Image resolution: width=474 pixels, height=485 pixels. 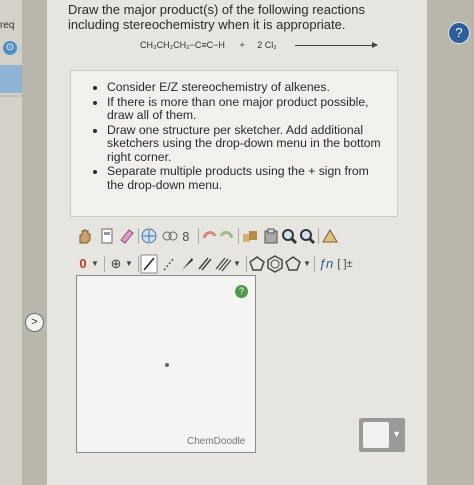 I want to click on reaction-equation: CH₃CH₂CH₂−C≡C−H + 2 Cl₂, so click(x=259, y=45).